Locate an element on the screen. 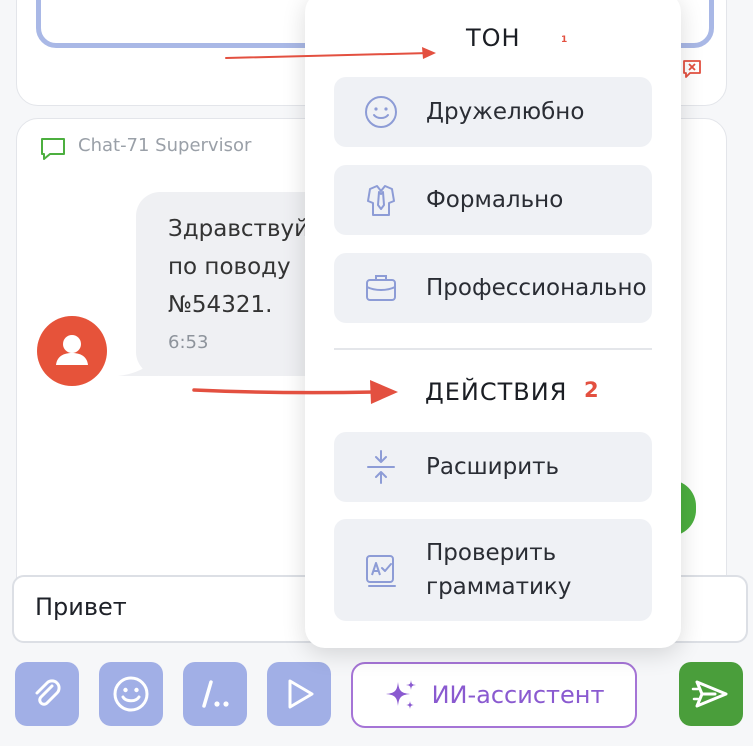  attach-button is located at coordinates (47, 694).